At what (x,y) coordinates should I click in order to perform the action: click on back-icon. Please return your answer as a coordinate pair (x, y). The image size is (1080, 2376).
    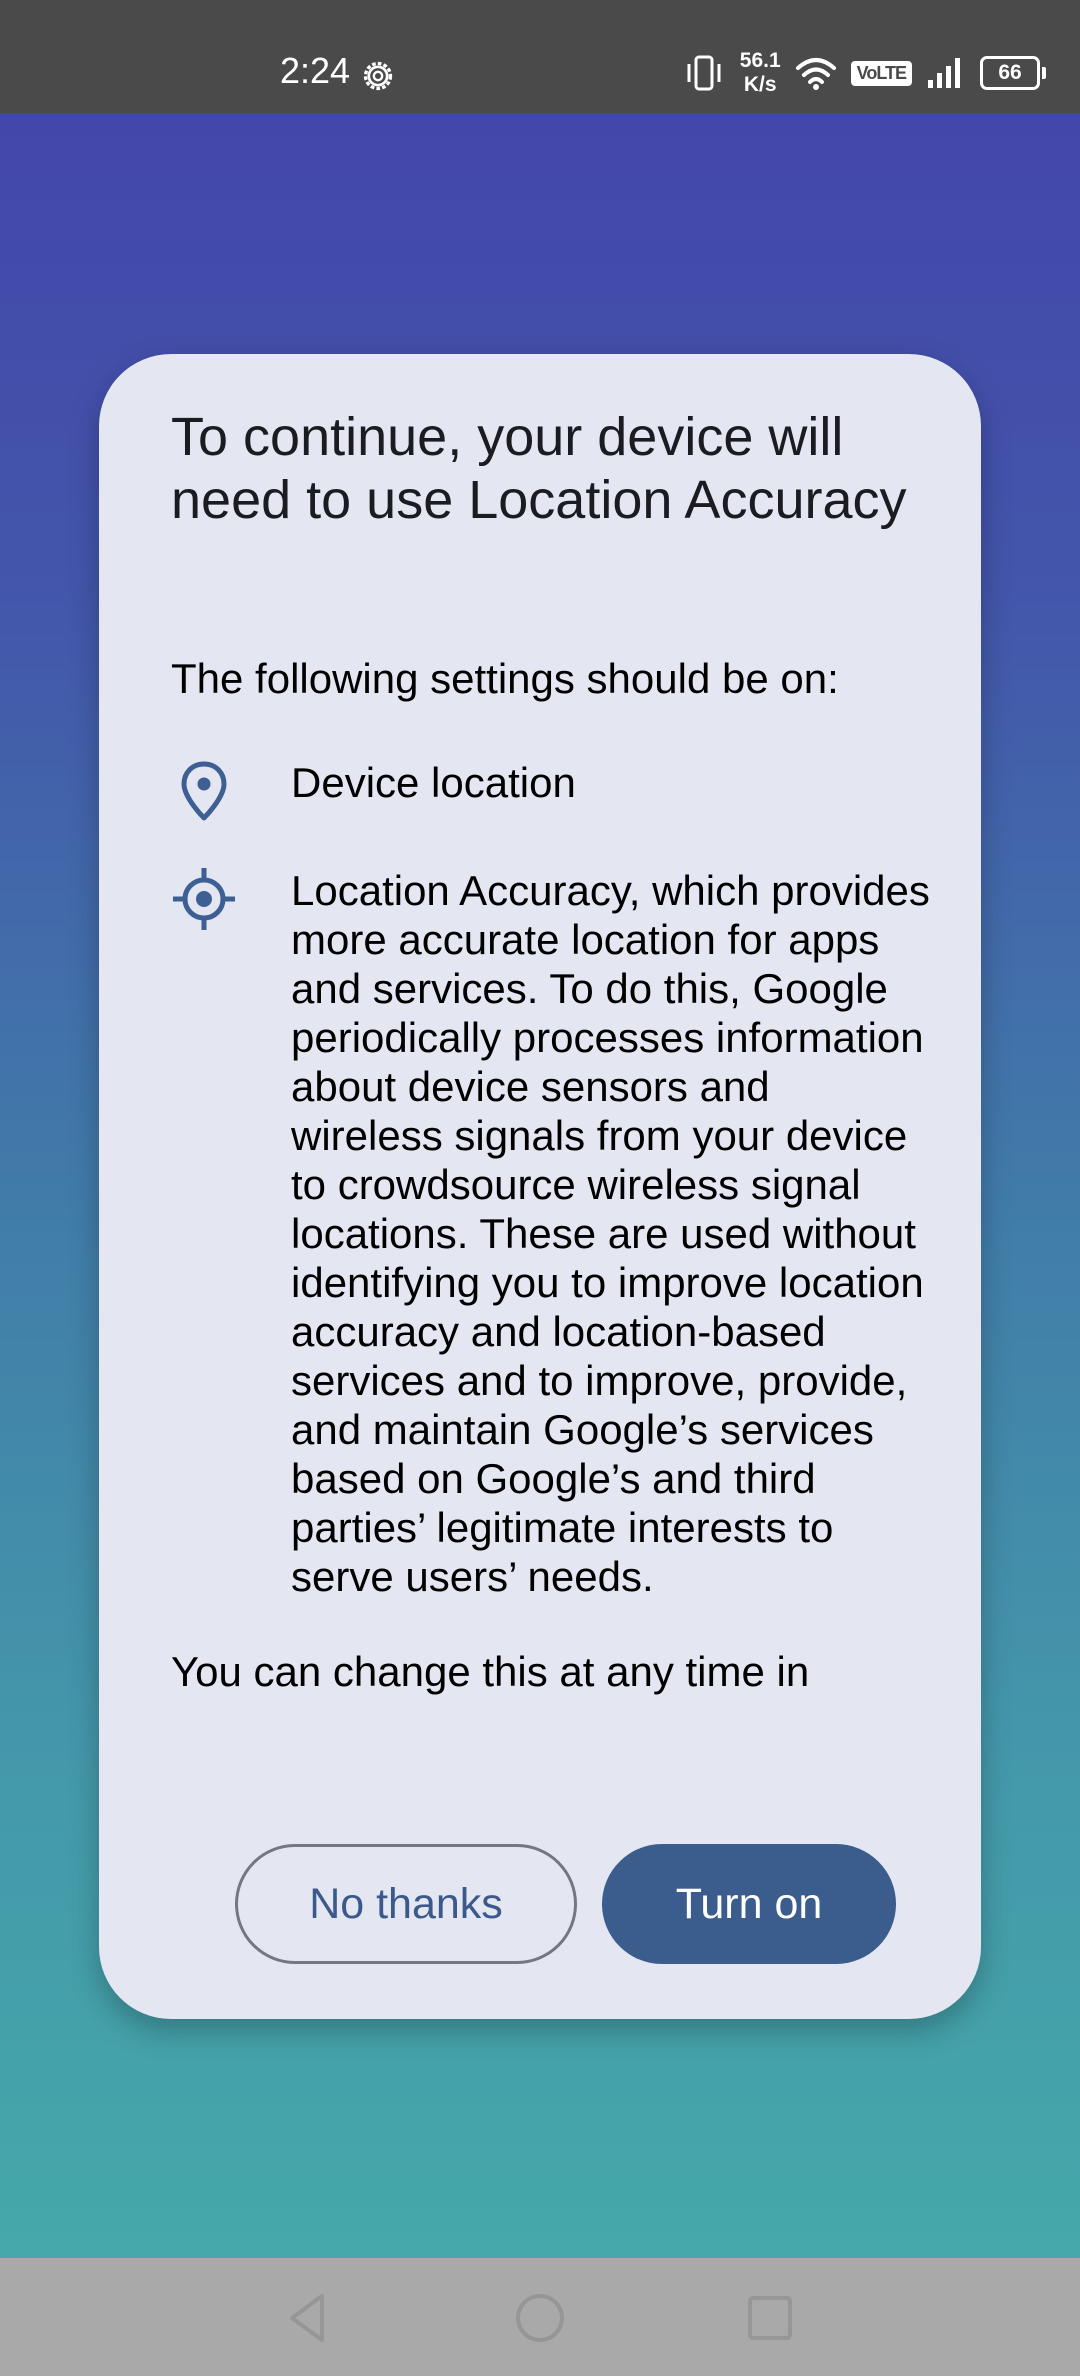
    Looking at the image, I should click on (308, 2318).